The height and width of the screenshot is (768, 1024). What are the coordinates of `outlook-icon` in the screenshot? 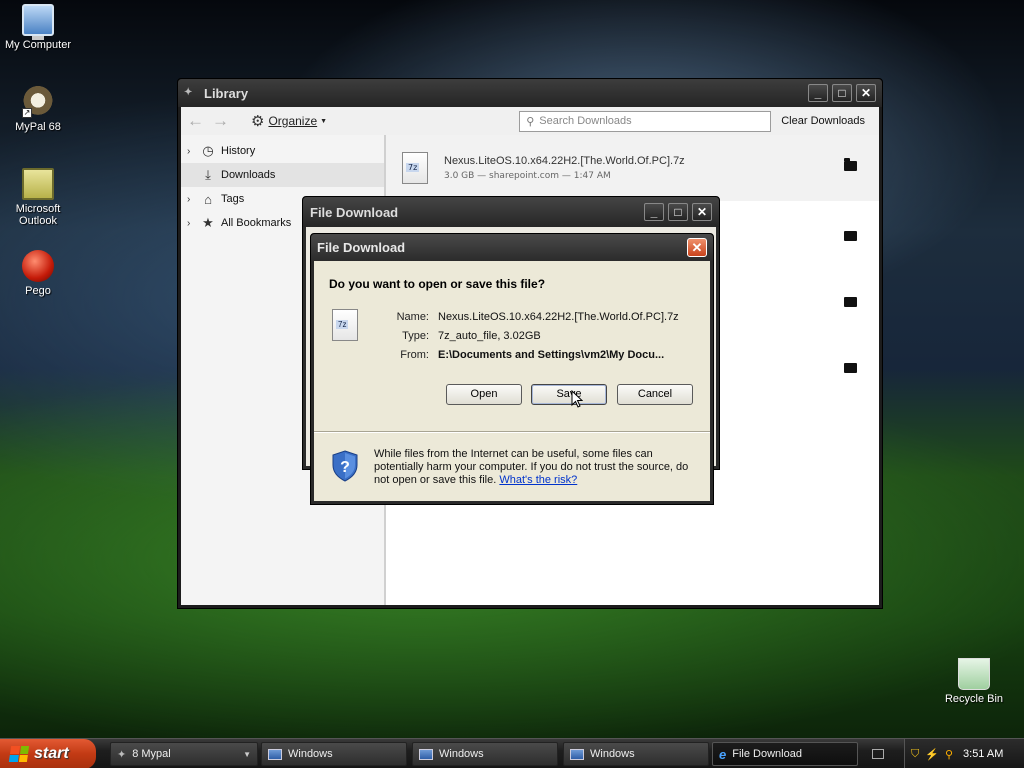 It's located at (38, 184).